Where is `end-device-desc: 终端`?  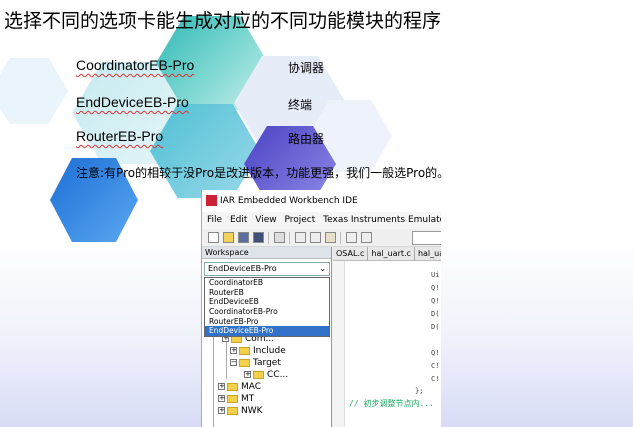 end-device-desc: 终端 is located at coordinates (300, 105).